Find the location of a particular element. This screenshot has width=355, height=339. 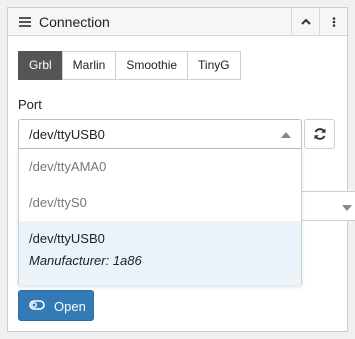

port-option-selected: /dev/ttyUSB0 Manufacturer: 1a86 is located at coordinates (160, 253).